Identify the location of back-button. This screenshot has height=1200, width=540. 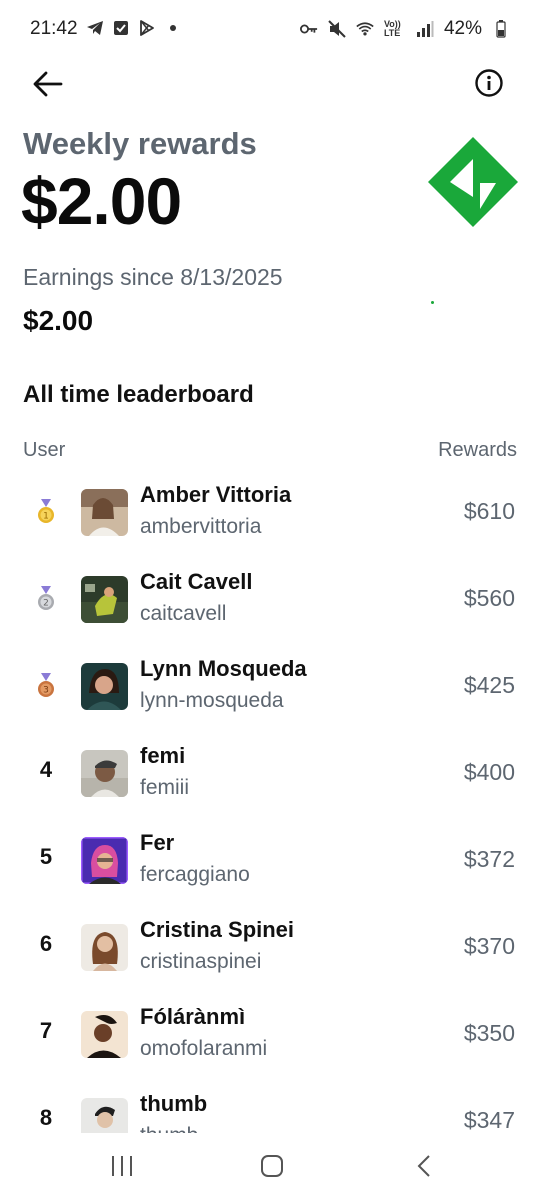
(48, 84).